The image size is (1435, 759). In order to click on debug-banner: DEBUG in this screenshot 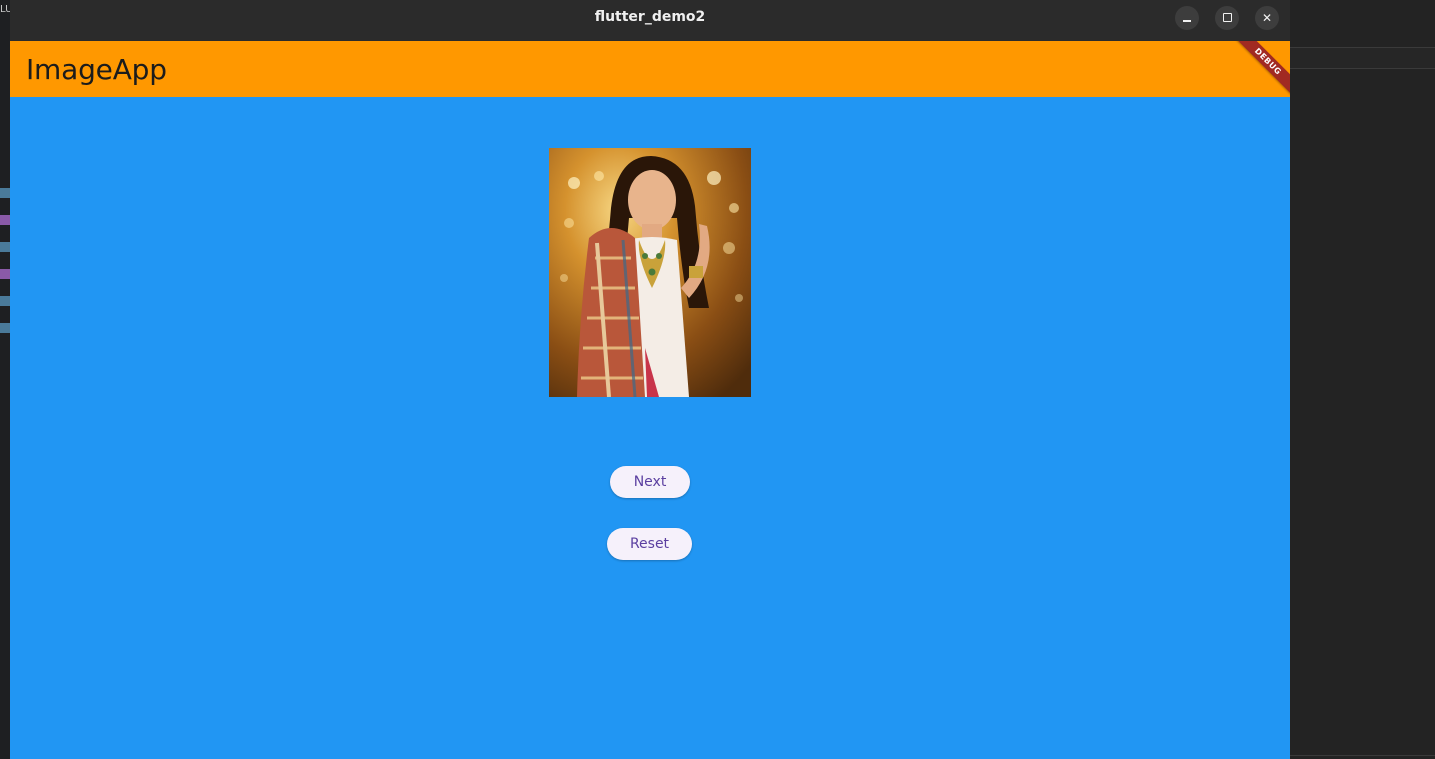, I will do `click(1260, 71)`.